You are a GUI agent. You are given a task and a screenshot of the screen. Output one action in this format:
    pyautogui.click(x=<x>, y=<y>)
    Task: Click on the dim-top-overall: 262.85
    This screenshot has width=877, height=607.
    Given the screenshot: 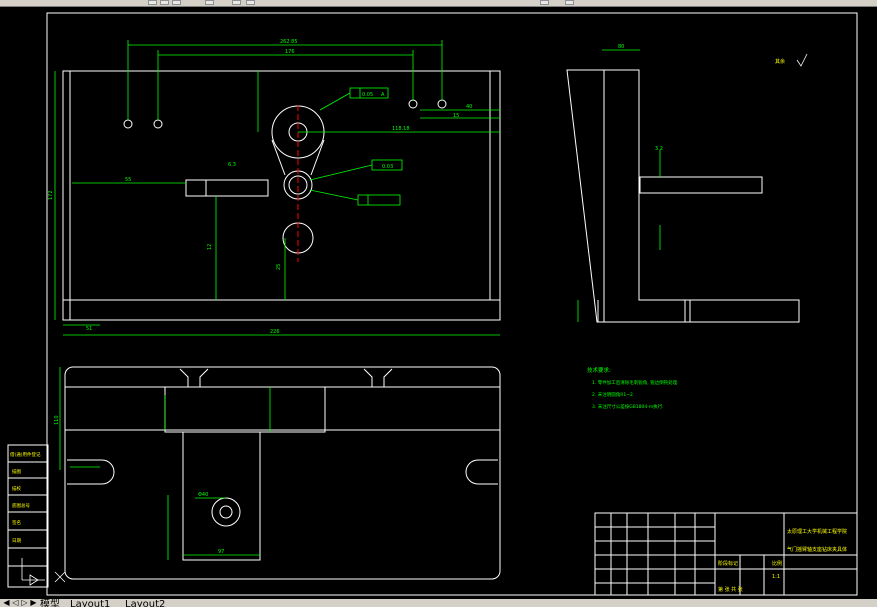 What is the action you would take?
    pyautogui.click(x=289, y=42)
    